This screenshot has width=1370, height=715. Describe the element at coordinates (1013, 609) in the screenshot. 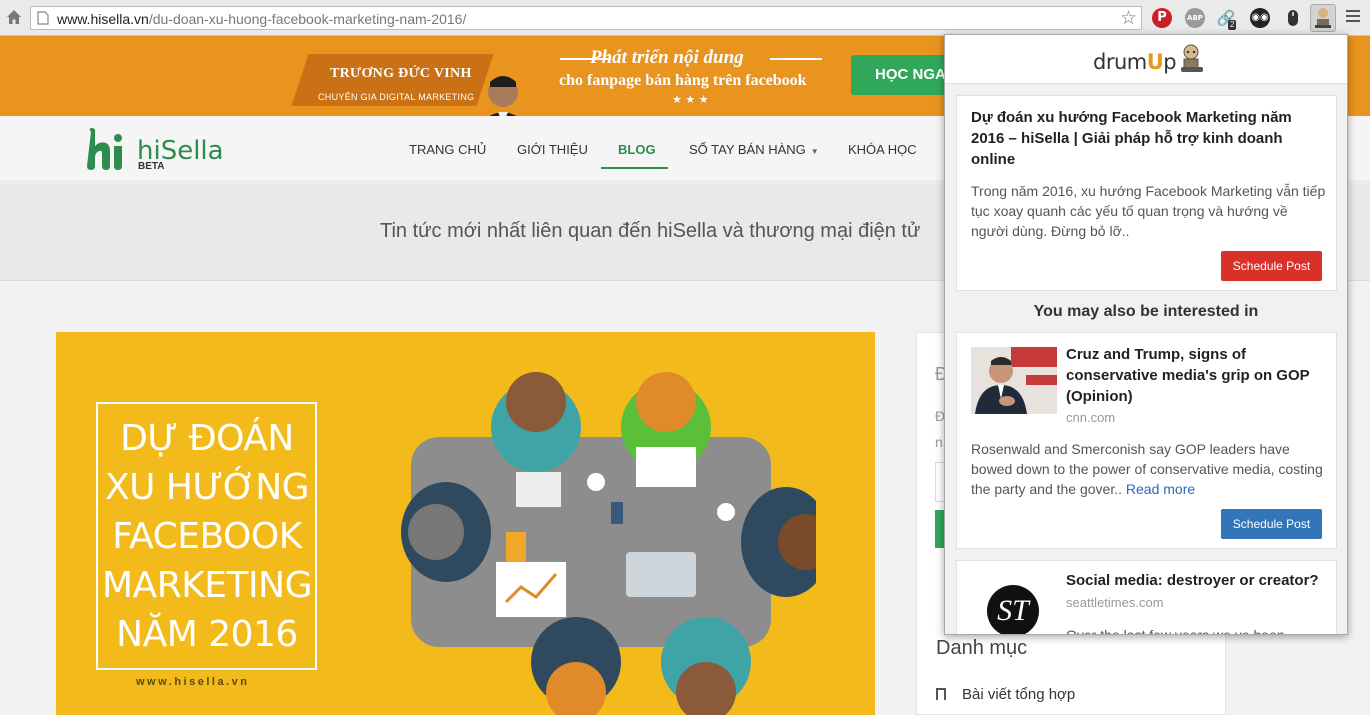

I see `seattle-times-logo: ST` at that location.